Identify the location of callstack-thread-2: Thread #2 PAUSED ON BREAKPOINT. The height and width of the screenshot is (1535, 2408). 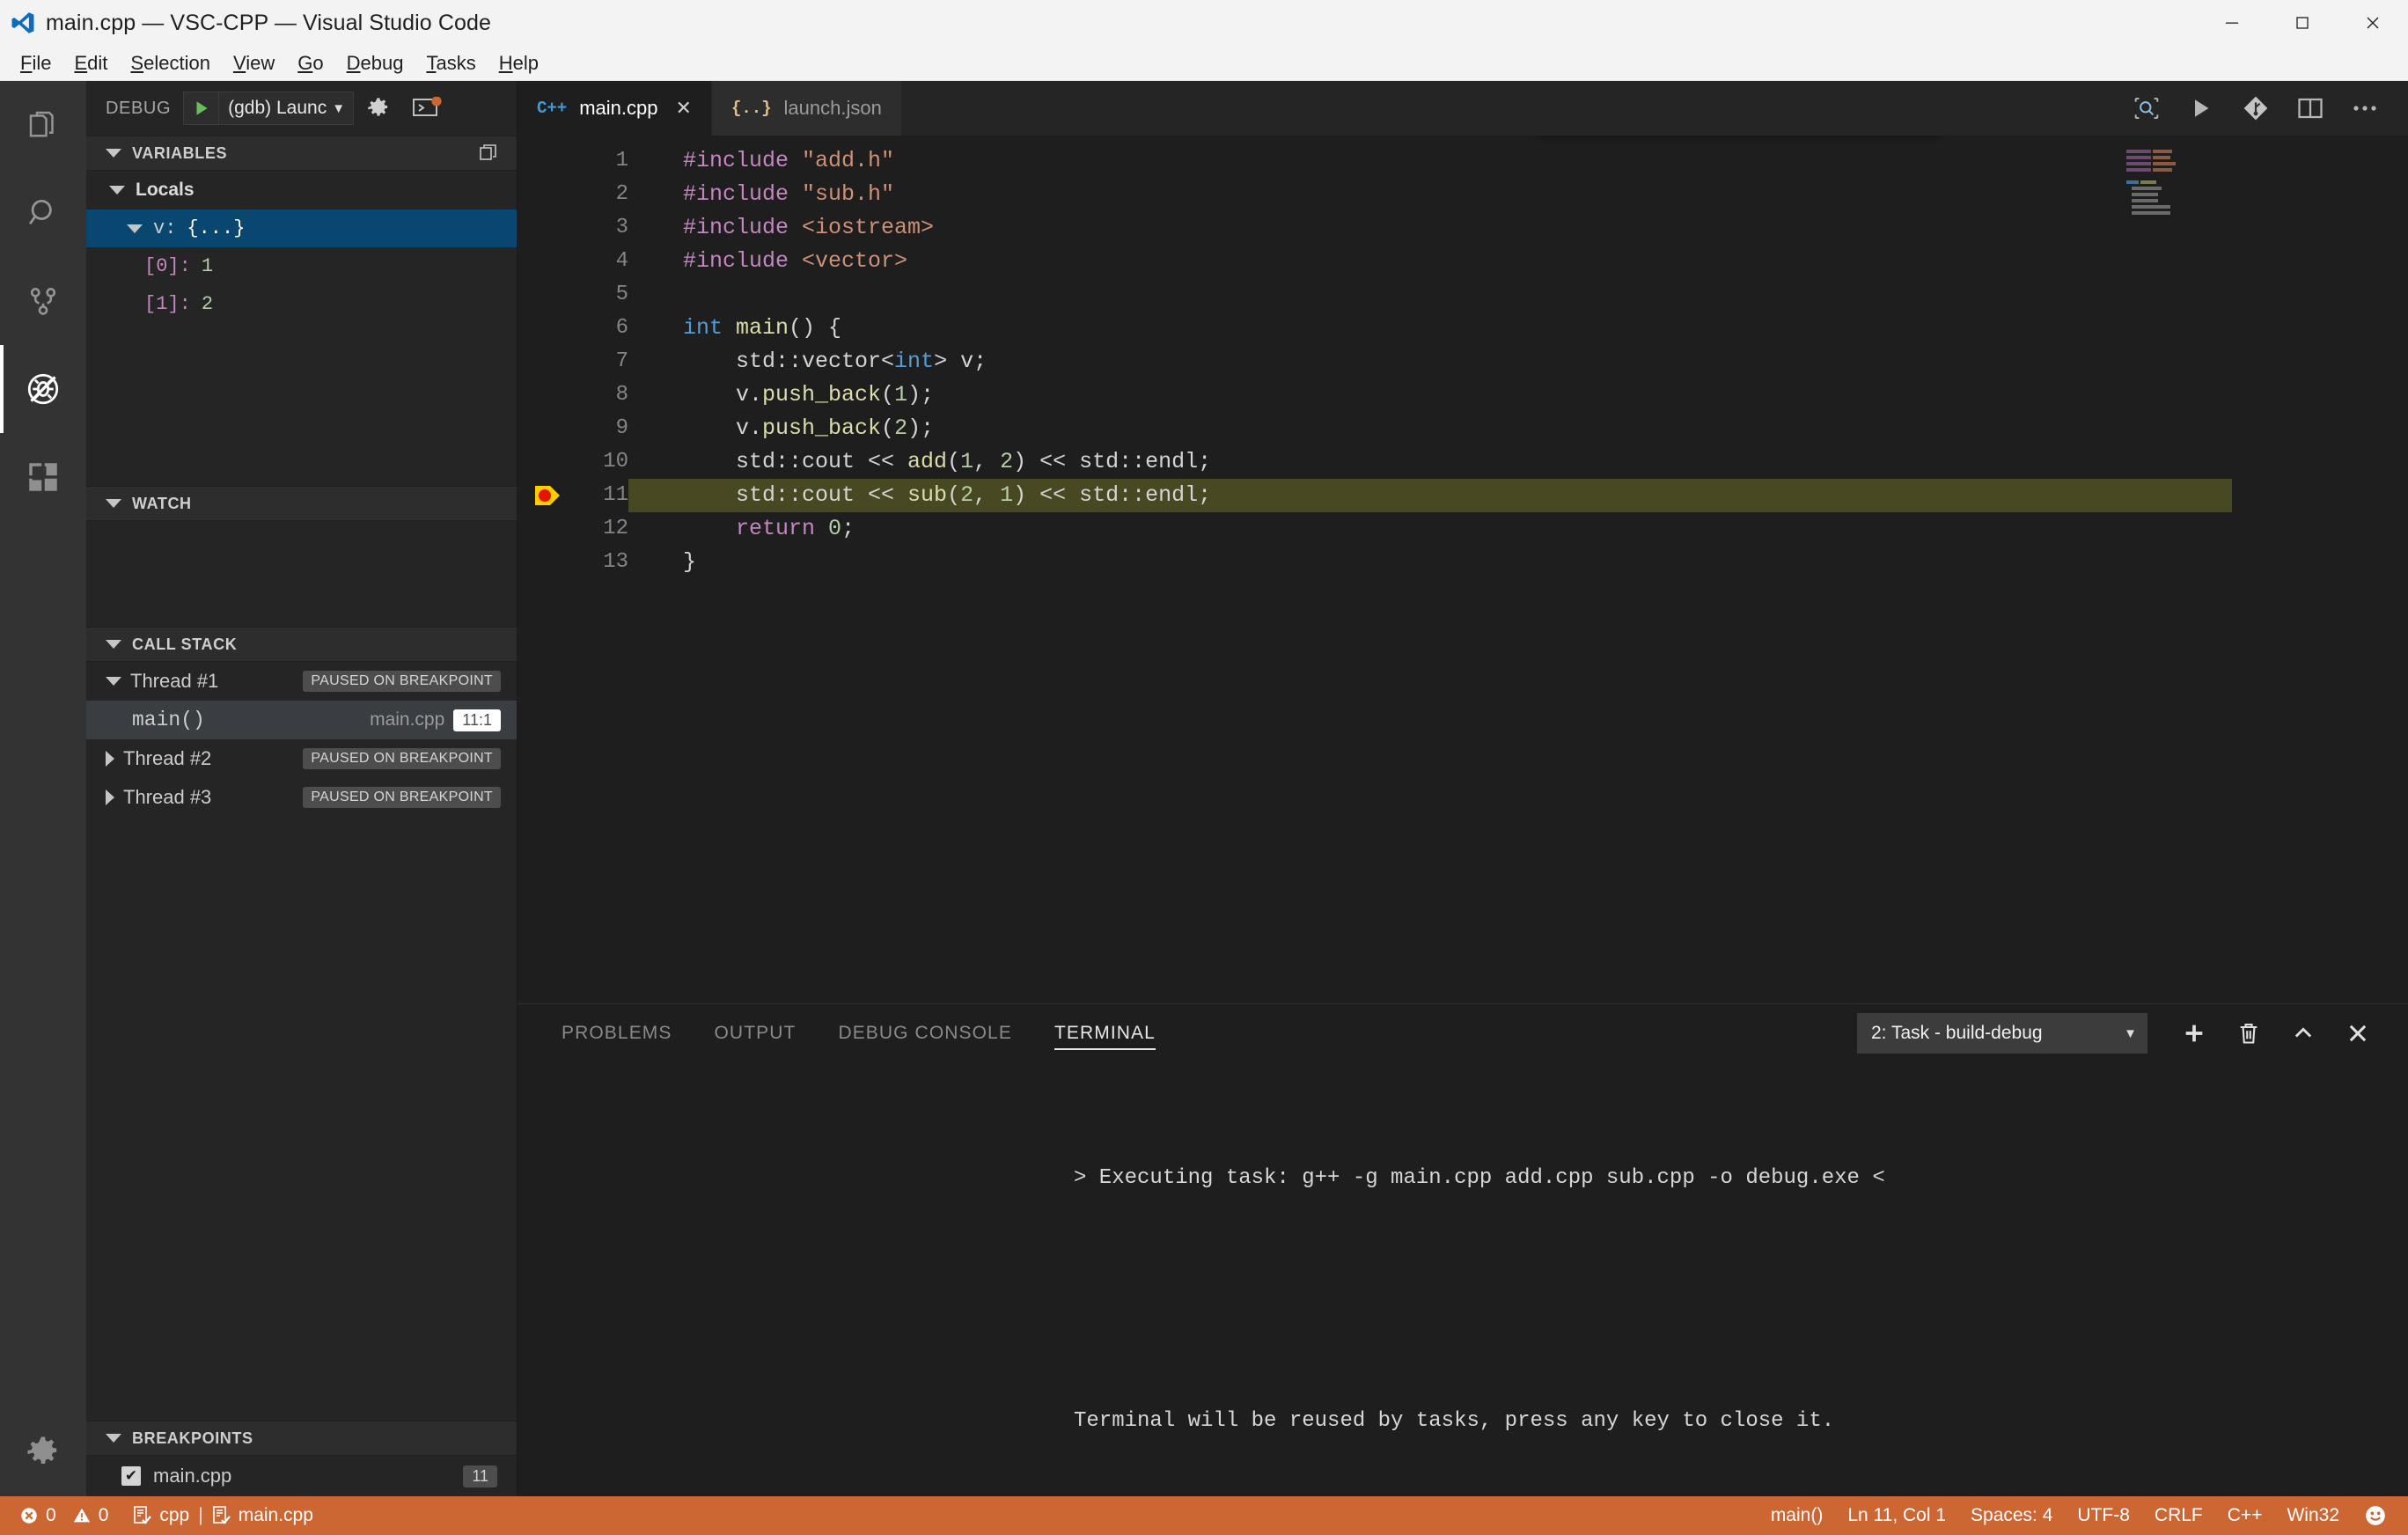
(301, 758).